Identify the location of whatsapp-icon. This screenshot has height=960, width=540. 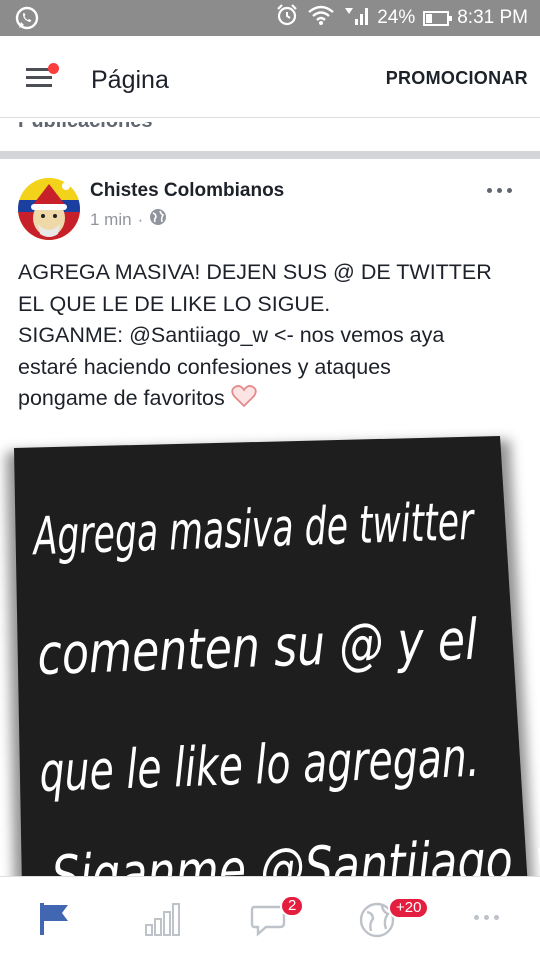
(27, 20).